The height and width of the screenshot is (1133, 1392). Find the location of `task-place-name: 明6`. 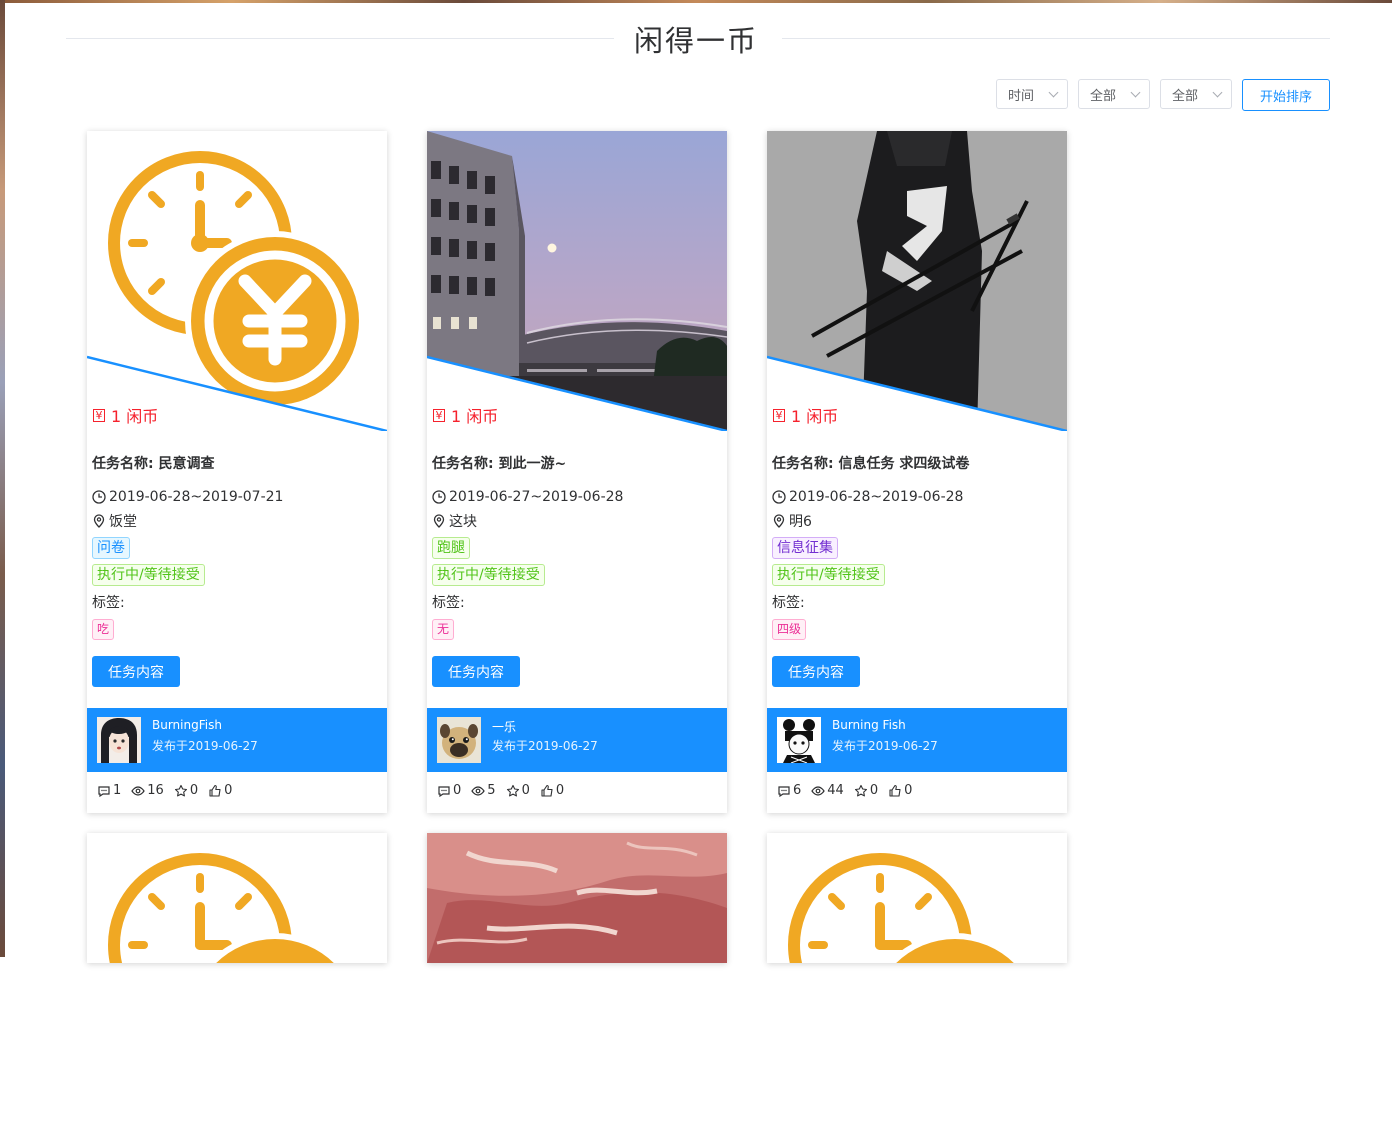

task-place-name: 明6 is located at coordinates (800, 522).